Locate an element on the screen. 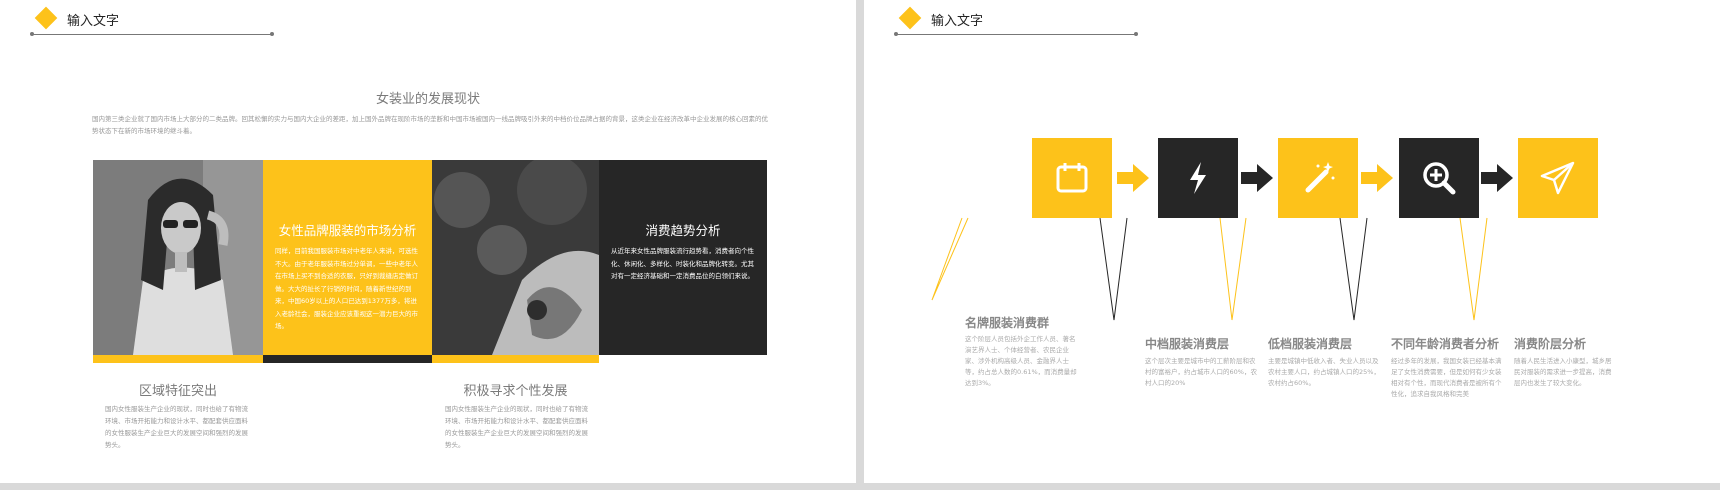 The width and height of the screenshot is (1720, 490). step-node-lightning is located at coordinates (1198, 178).